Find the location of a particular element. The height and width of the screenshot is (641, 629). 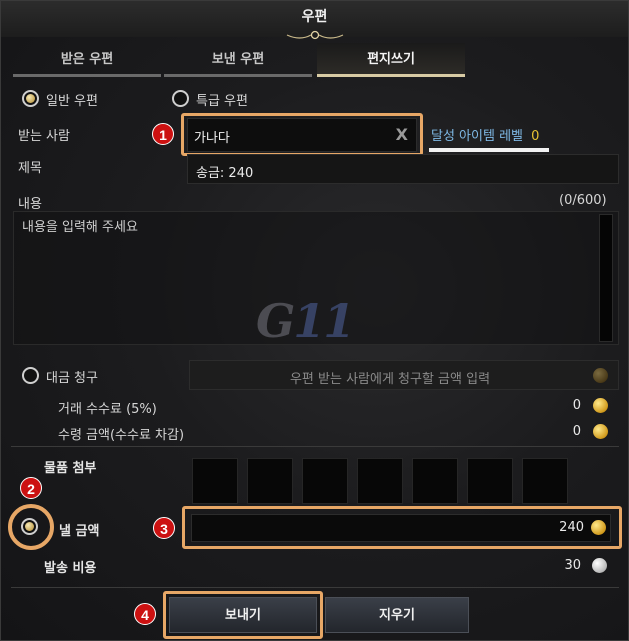

fee-label: 거래 수수료 (5%) is located at coordinates (107, 409).